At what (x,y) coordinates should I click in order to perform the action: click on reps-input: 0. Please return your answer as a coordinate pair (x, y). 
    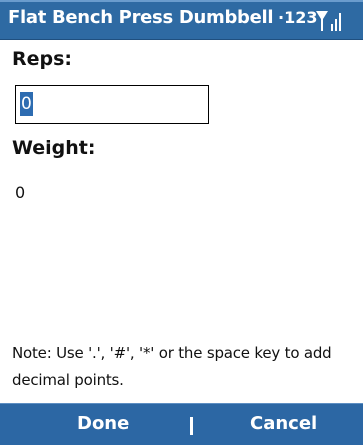
    Looking at the image, I should click on (112, 104).